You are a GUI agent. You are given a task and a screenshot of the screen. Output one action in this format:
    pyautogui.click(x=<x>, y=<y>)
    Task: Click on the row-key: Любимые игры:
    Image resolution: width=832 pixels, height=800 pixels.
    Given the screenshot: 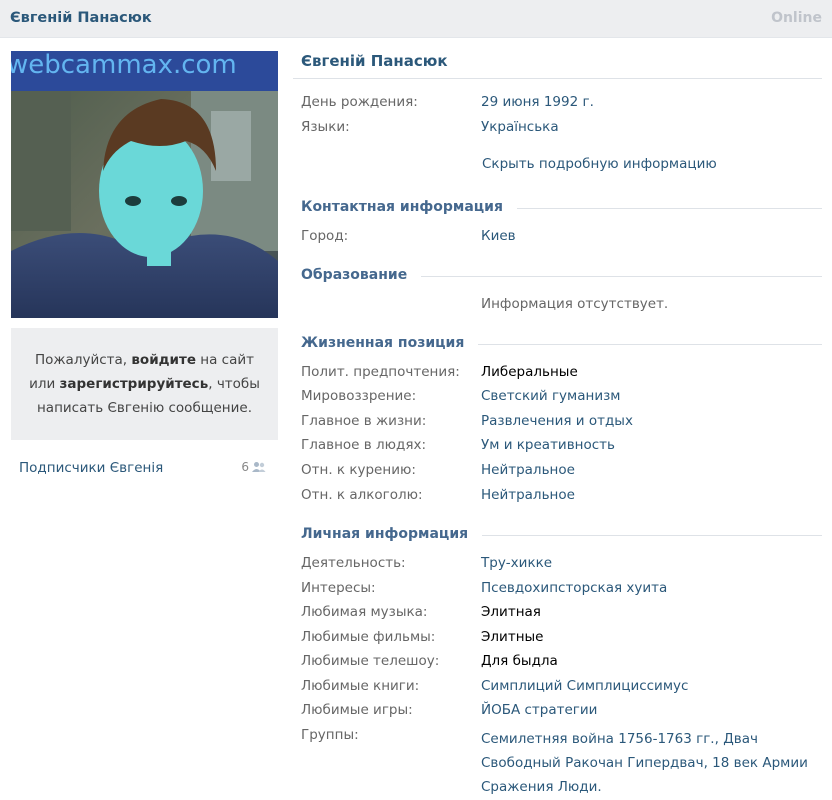 What is the action you would take?
    pyautogui.click(x=357, y=710)
    